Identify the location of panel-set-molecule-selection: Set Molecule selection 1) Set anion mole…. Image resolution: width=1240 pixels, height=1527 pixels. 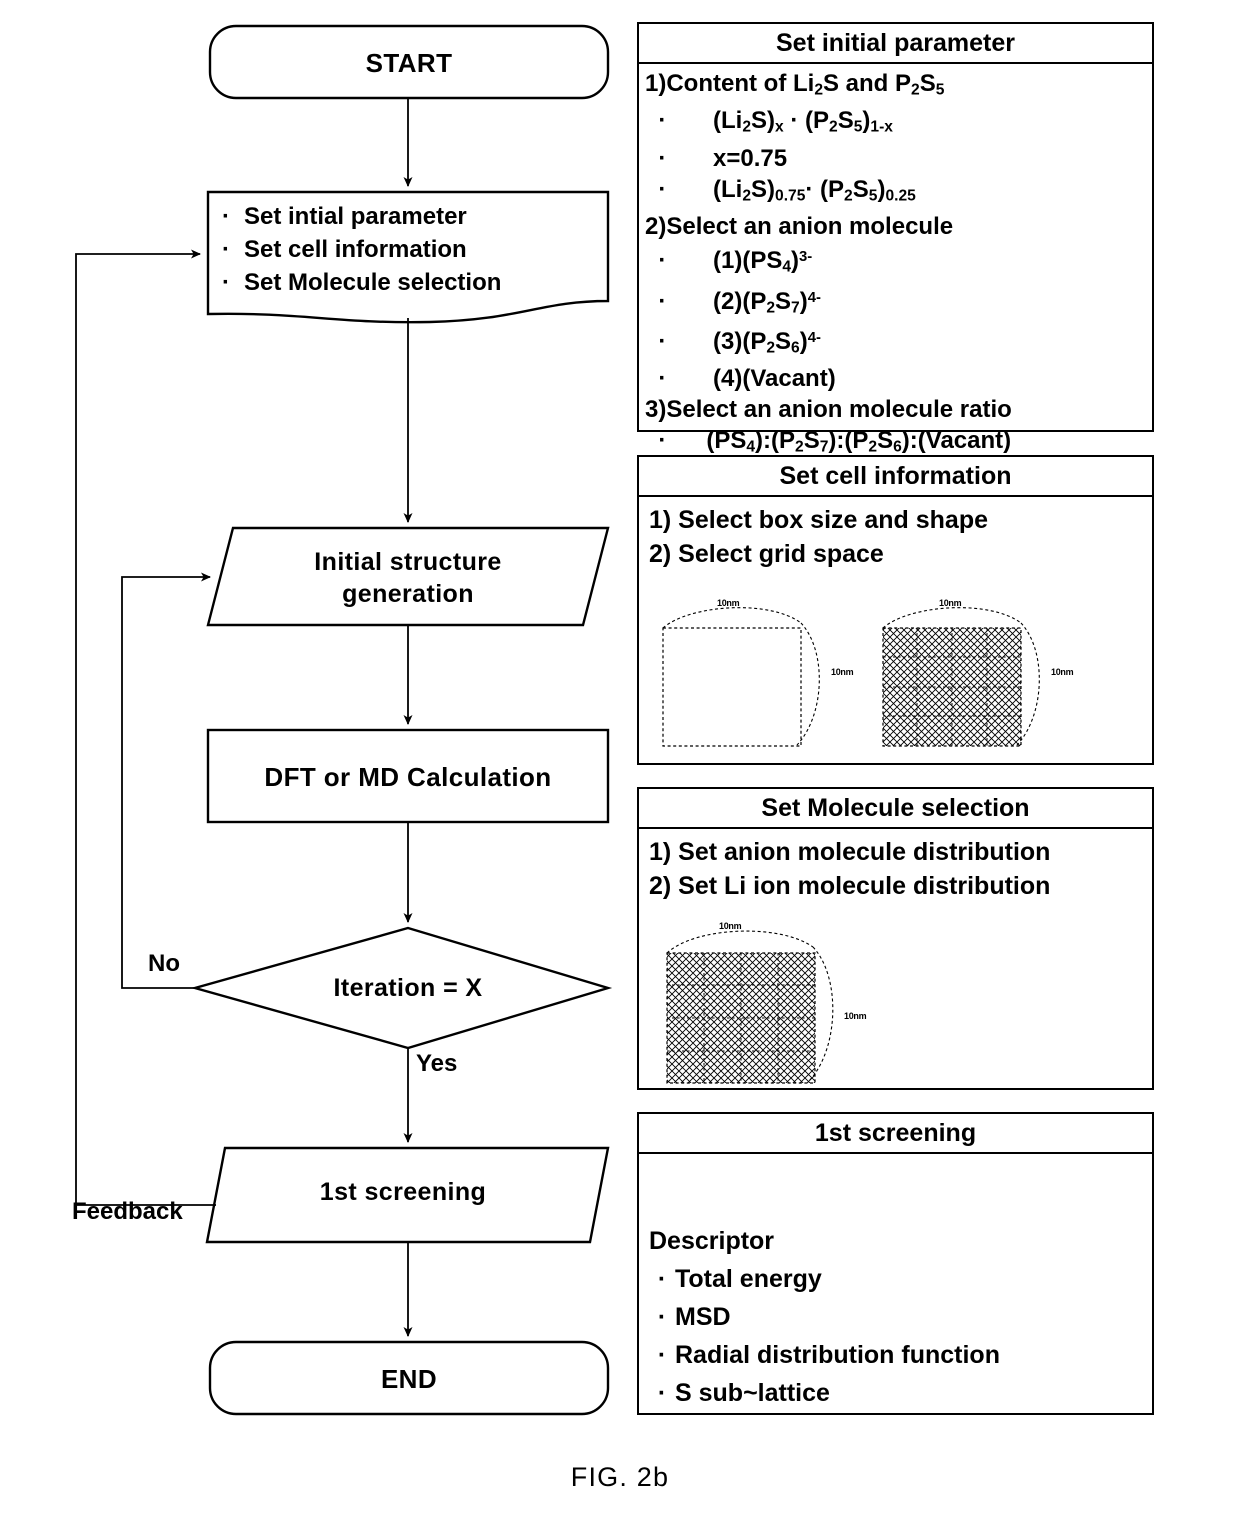
(895, 938).